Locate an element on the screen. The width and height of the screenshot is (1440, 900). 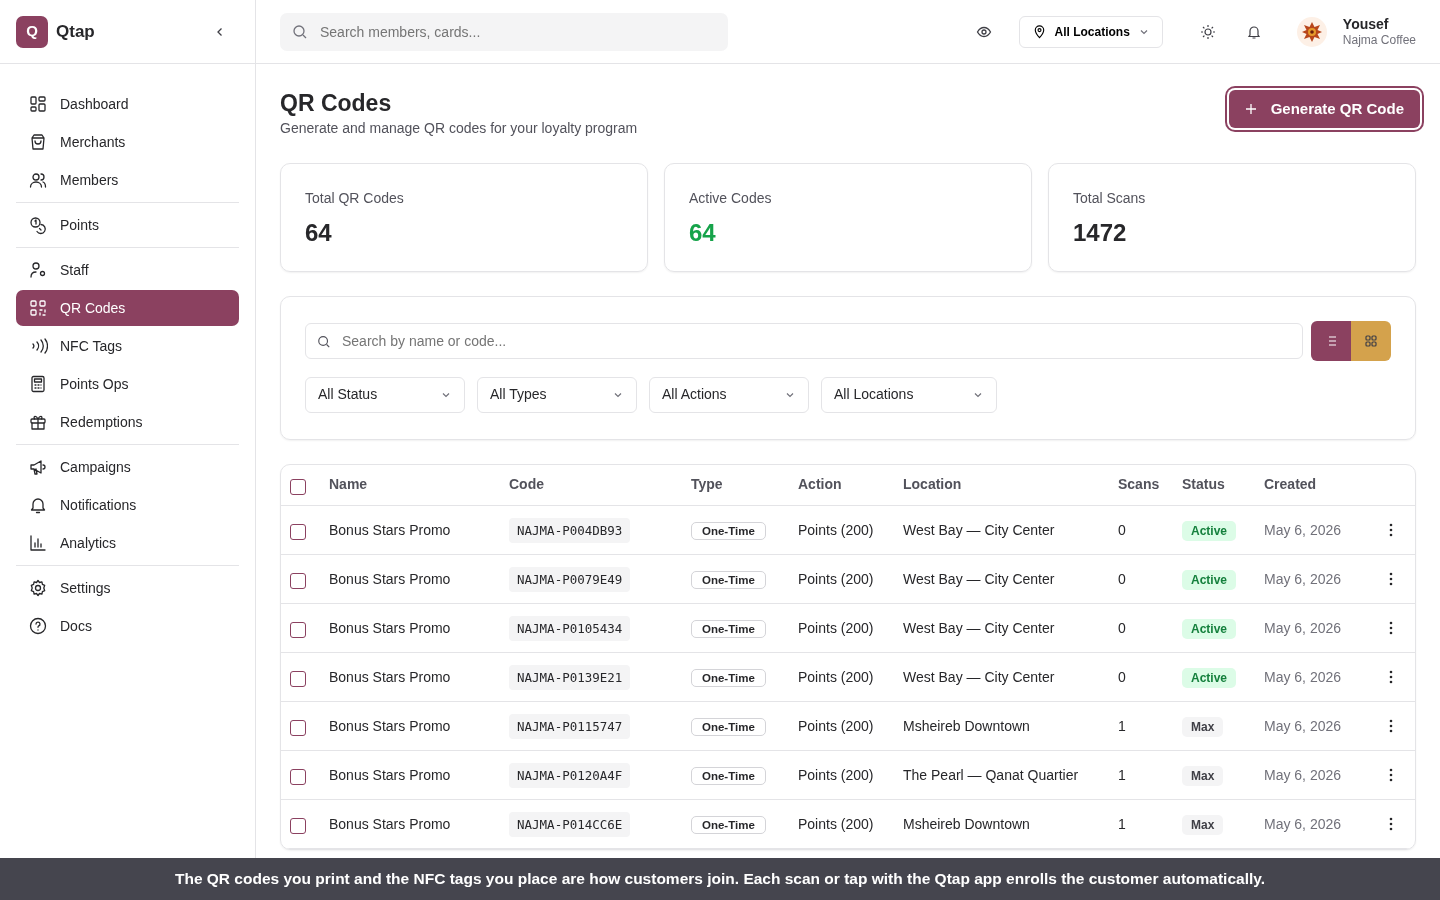
caption-banner: The QR codes you print and the NFC tags you place are how customers join. Each scan or tap with the Qtap app enrolls the customer automatically. is located at coordinates (720, 879).